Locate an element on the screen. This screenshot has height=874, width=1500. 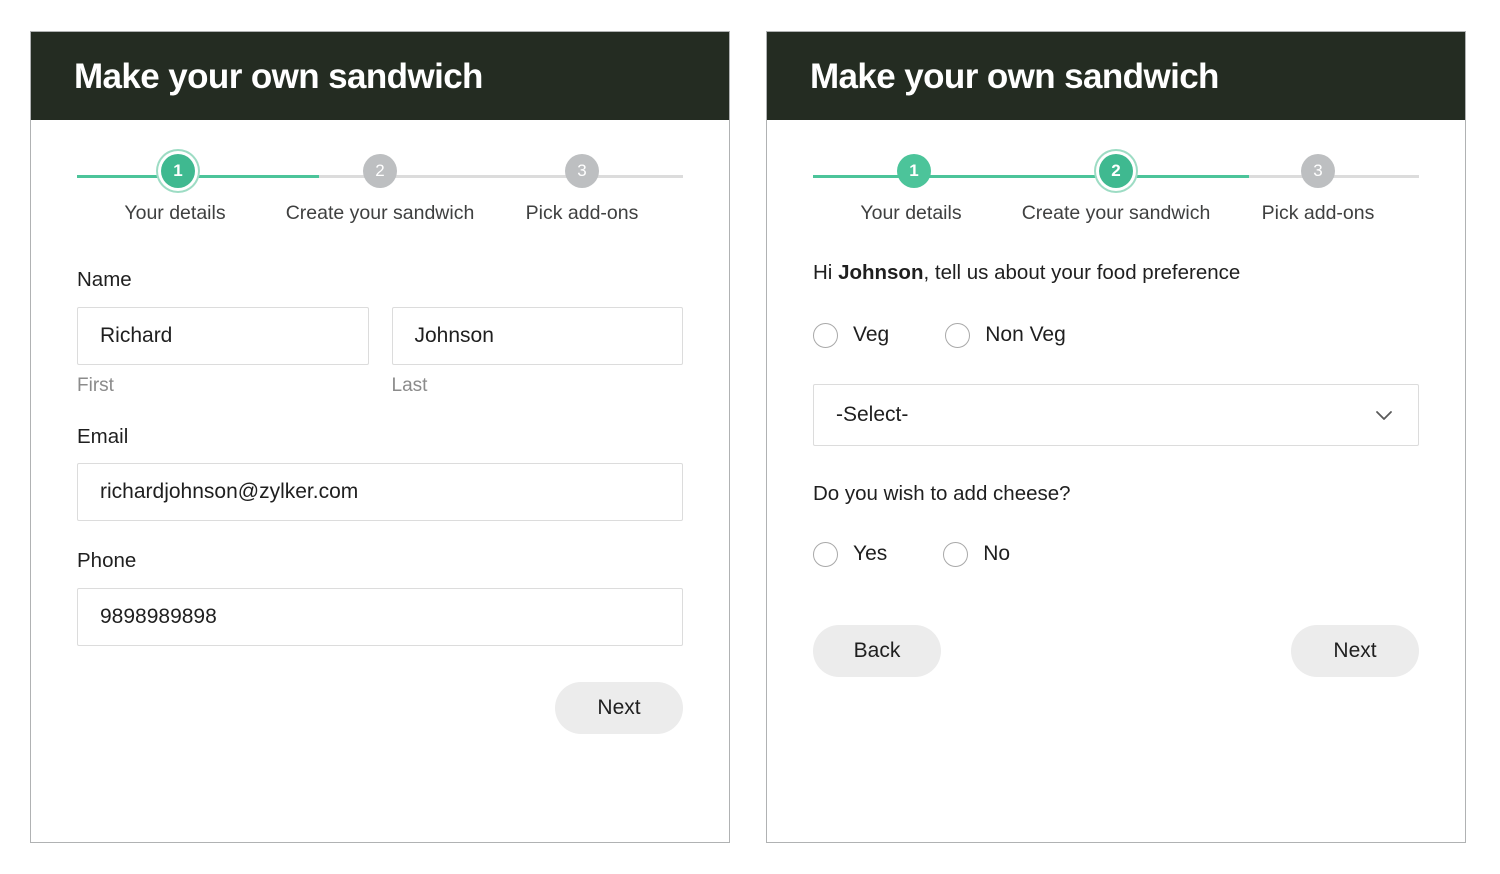
last-name-input: Johnson is located at coordinates (537, 335).